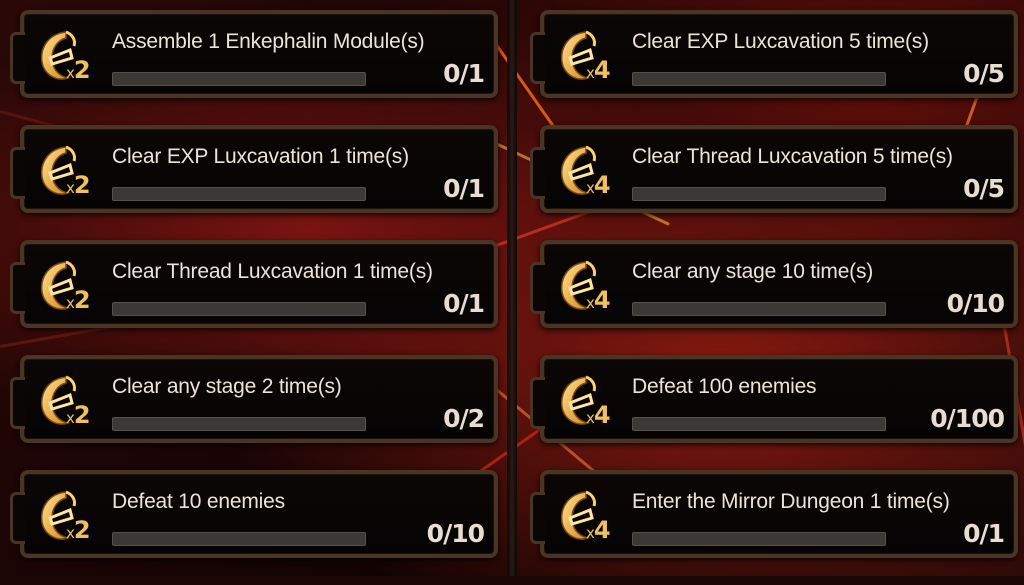 This screenshot has height=585, width=1024. Describe the element at coordinates (967, 418) in the screenshot. I see `mission-progress-count: 0/100` at that location.